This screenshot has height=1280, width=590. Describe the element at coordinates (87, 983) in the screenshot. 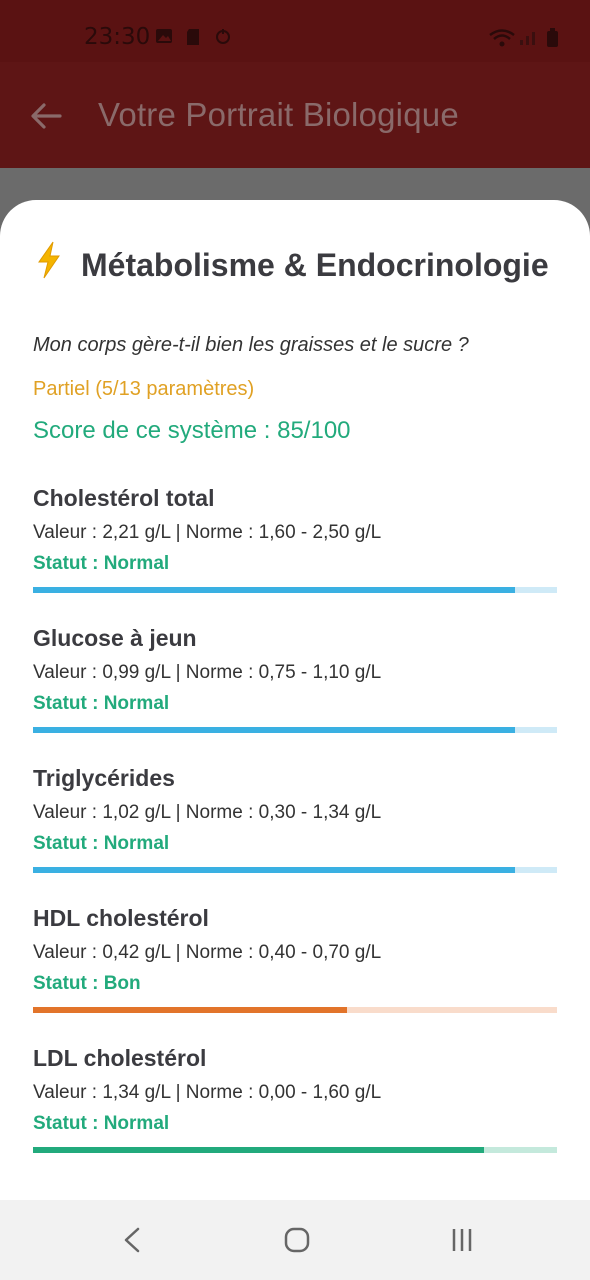

I see `param-status: Statut : Bon` at that location.